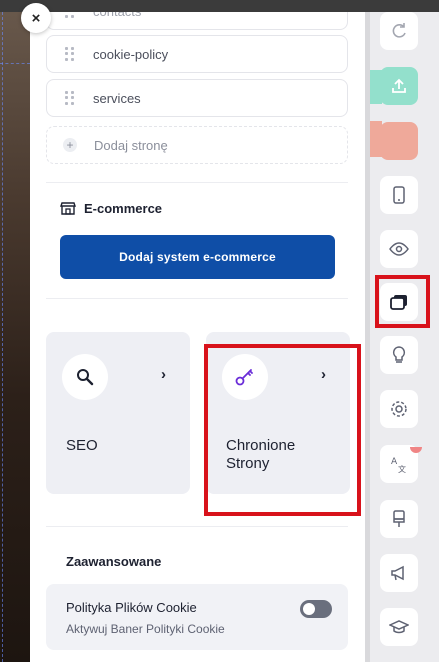 The image size is (439, 662). What do you see at coordinates (197, 98) in the screenshot?
I see `page-item-services: services` at bounding box center [197, 98].